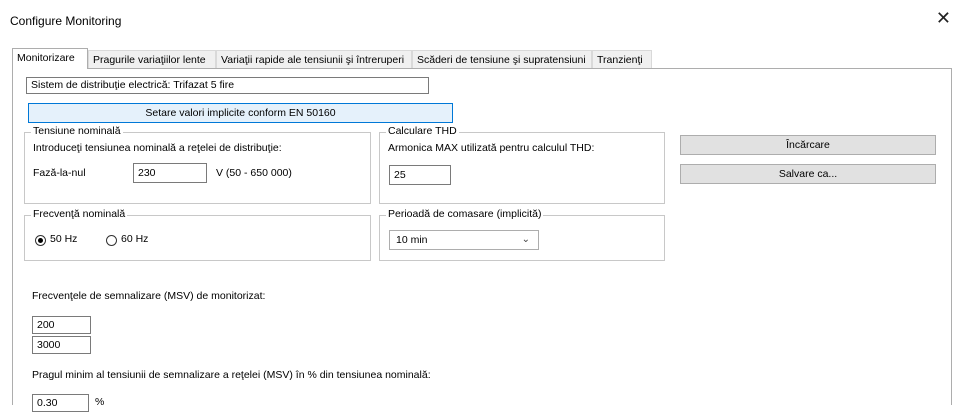 The height and width of the screenshot is (412, 965). What do you see at coordinates (61, 325) in the screenshot?
I see `msv-frequency-1-input: 200` at bounding box center [61, 325].